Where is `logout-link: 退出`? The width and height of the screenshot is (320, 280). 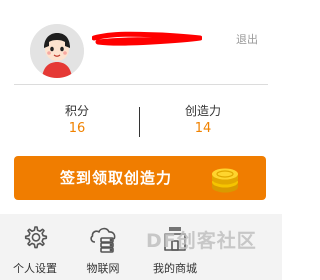 logout-link: 退出 is located at coordinates (247, 39).